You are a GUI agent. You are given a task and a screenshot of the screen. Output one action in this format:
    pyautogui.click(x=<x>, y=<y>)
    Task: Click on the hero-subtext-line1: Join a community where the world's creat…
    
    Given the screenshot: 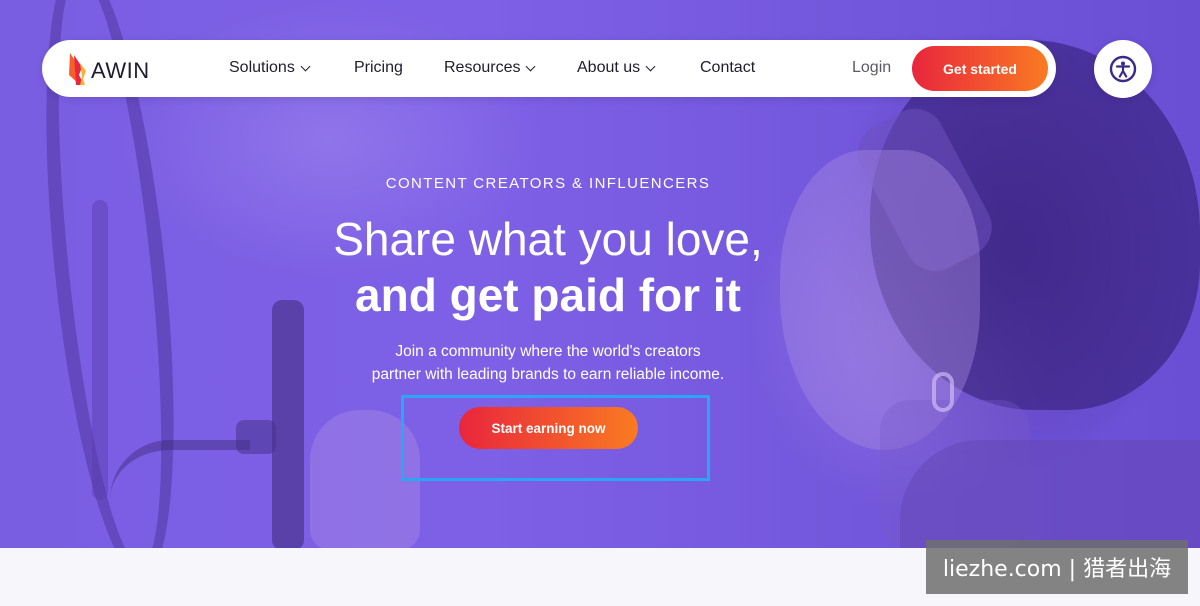 What is the action you would take?
    pyautogui.click(x=548, y=351)
    